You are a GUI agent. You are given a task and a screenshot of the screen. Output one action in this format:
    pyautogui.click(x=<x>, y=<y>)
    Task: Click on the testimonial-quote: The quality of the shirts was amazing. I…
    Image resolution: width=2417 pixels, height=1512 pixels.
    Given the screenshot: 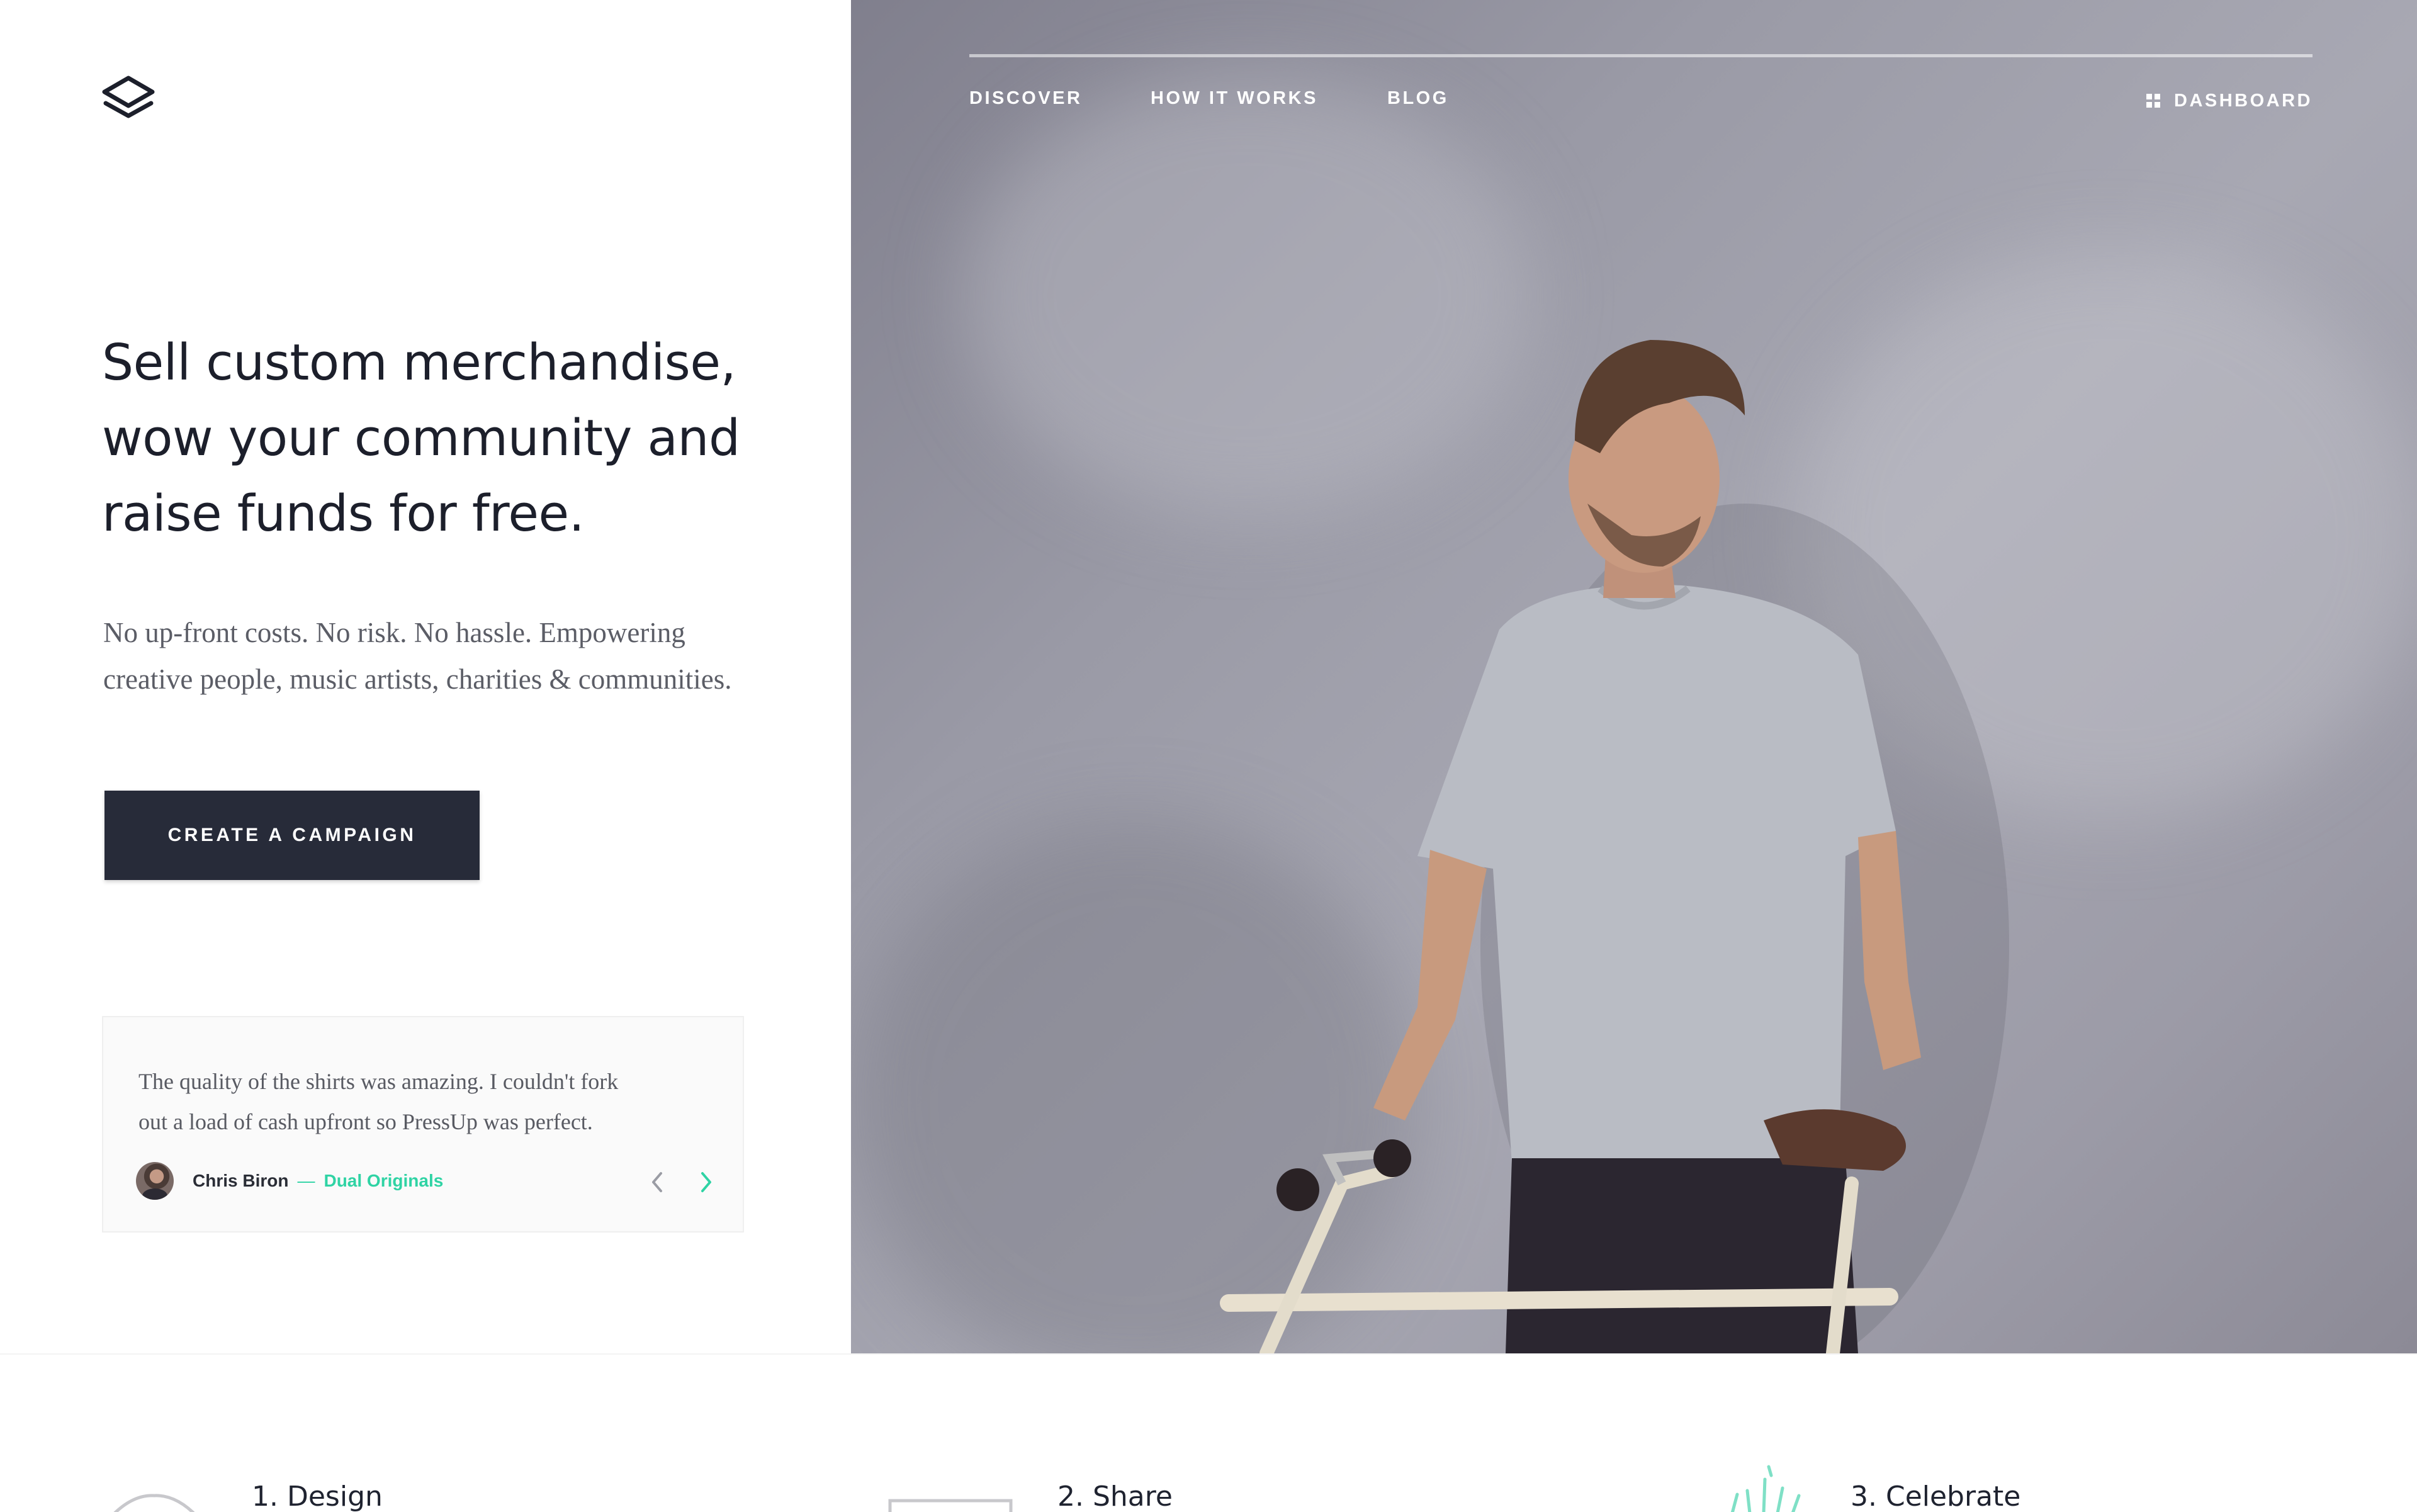 What is the action you would take?
    pyautogui.click(x=422, y=1101)
    